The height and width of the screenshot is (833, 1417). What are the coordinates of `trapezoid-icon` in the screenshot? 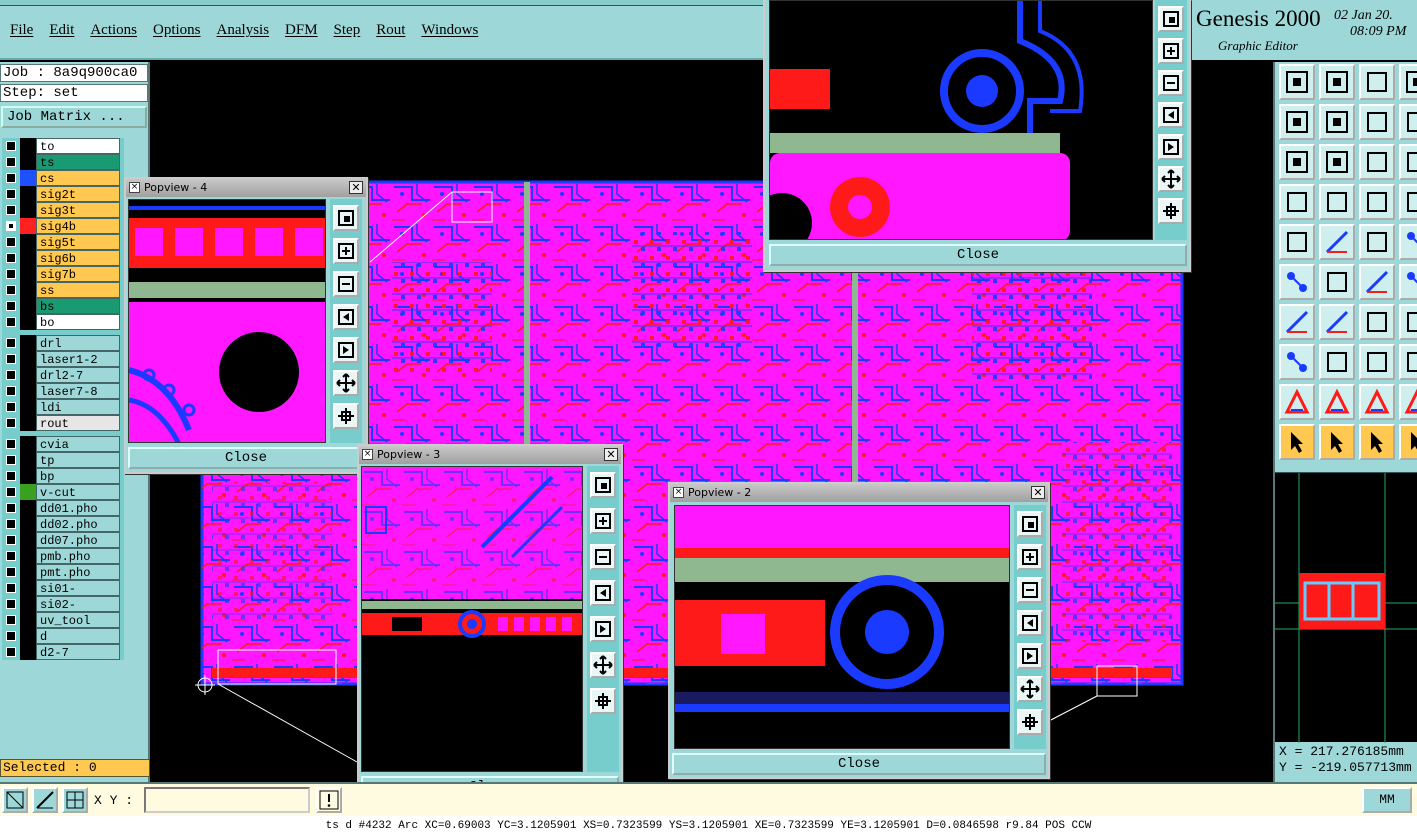 It's located at (1377, 402).